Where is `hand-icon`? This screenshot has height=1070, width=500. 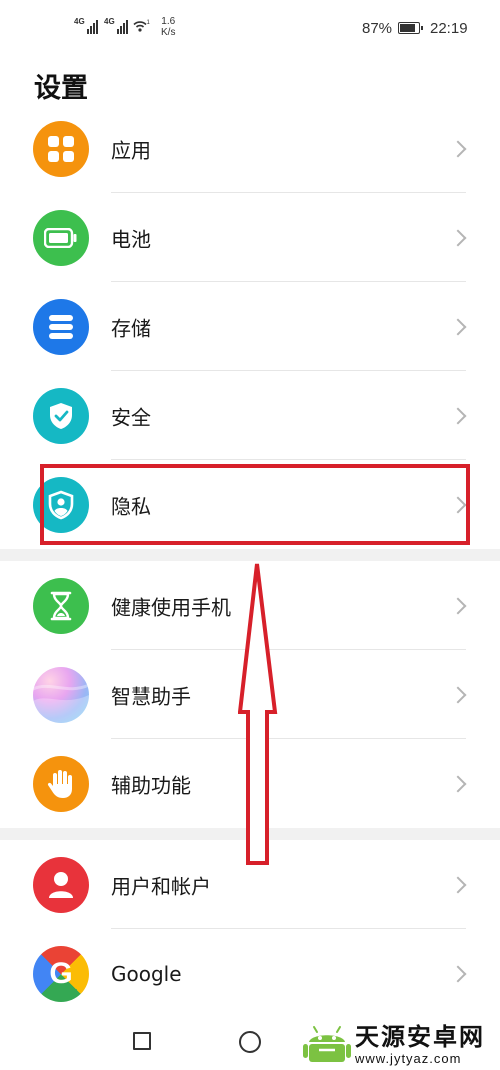 hand-icon is located at coordinates (61, 783).